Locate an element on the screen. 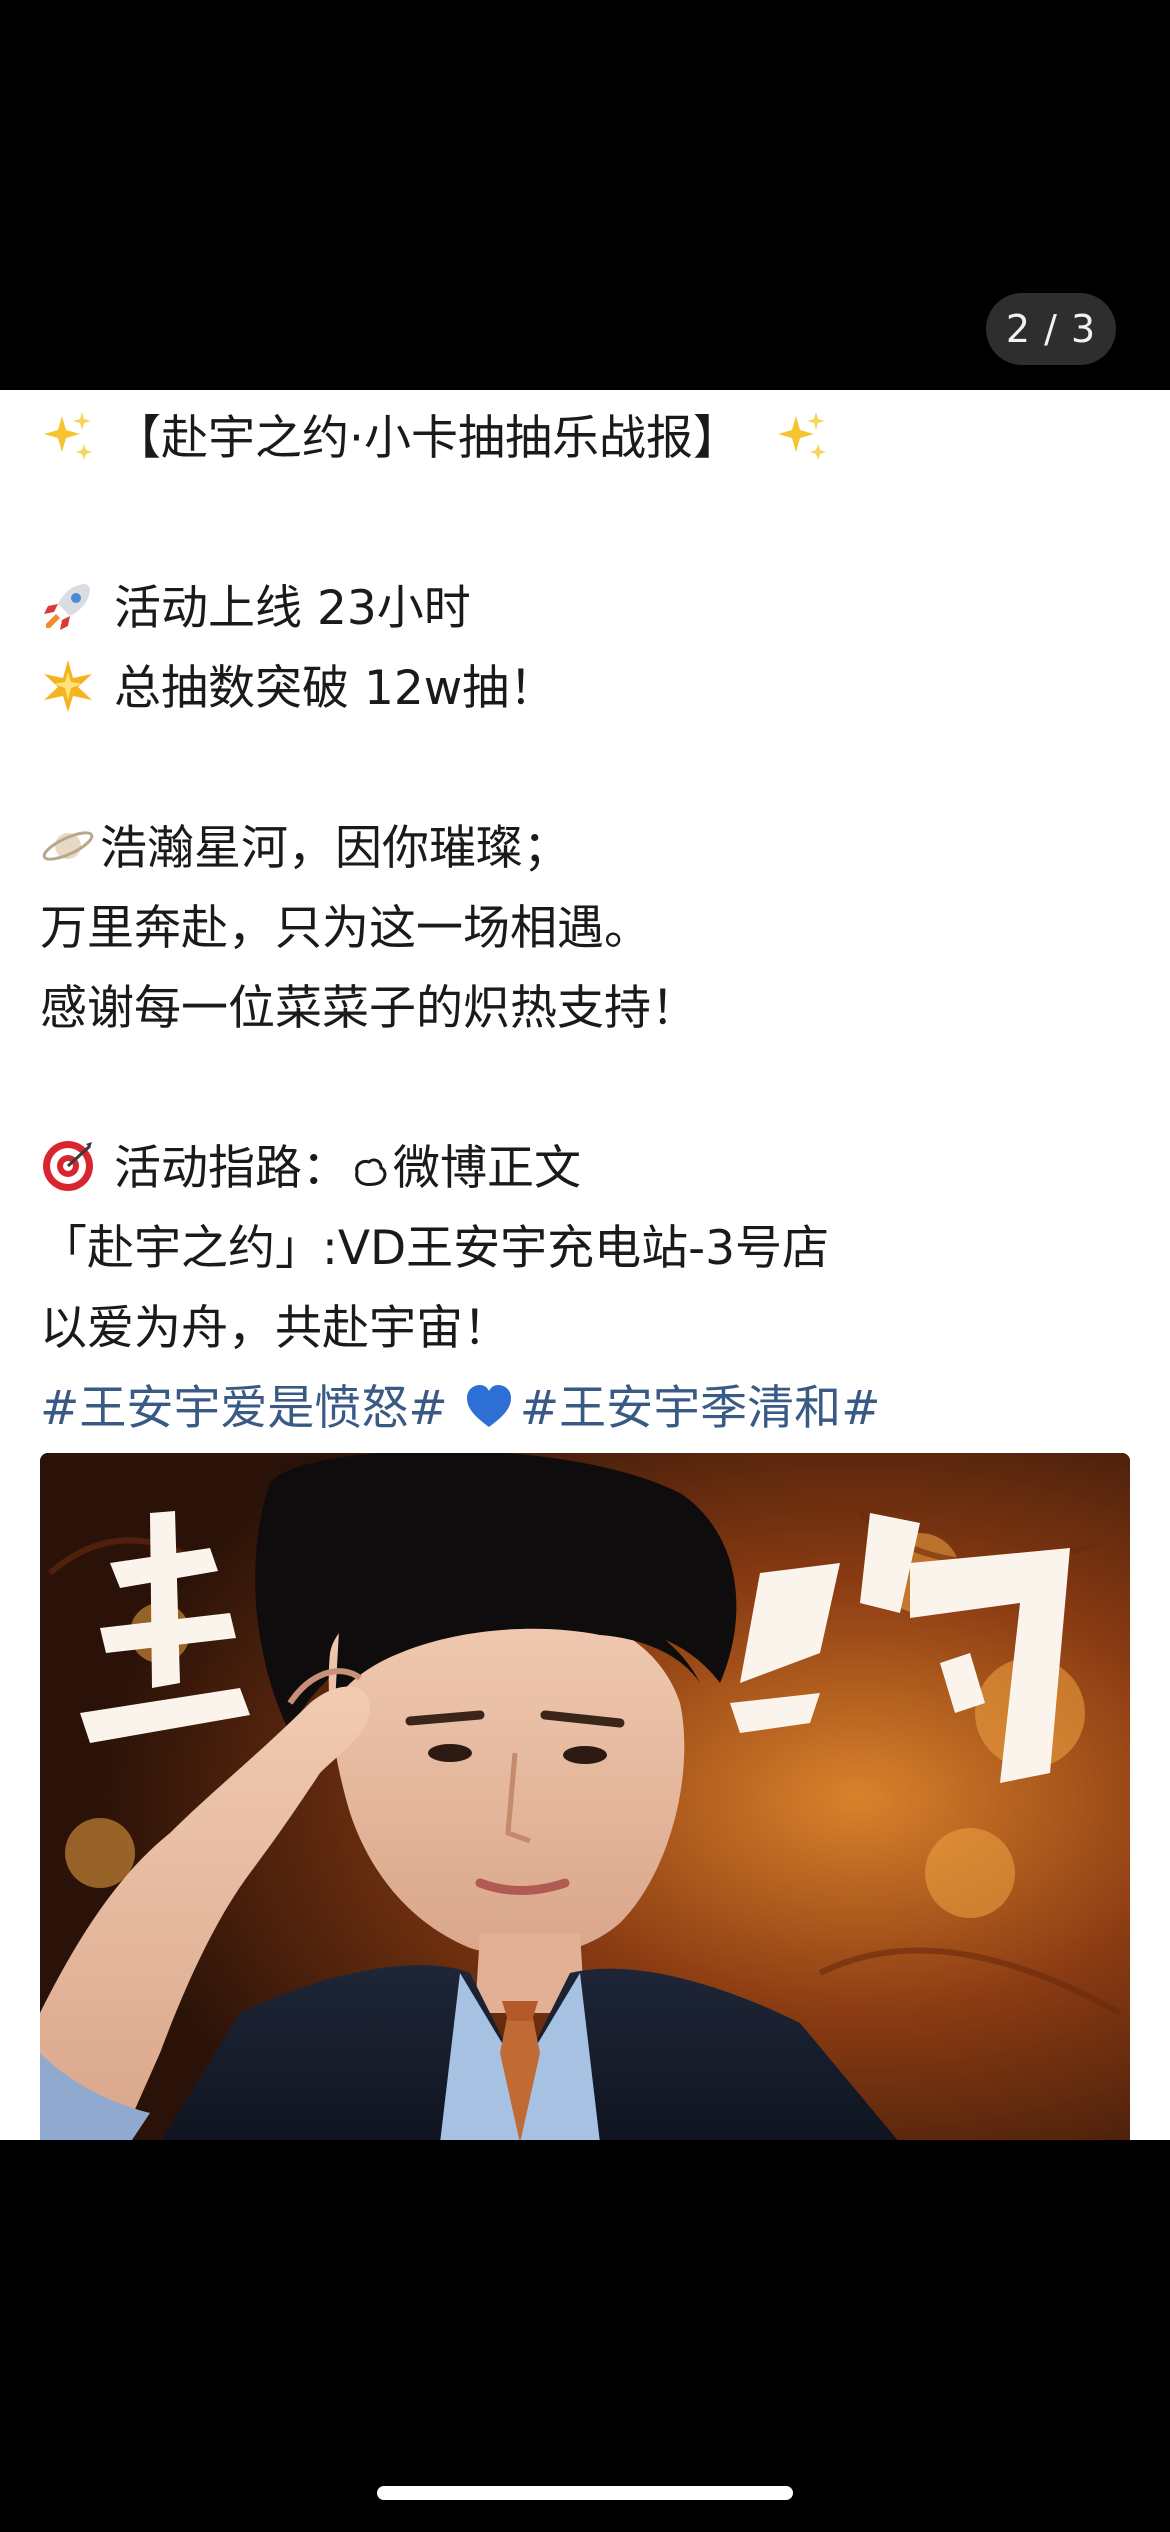 This screenshot has height=2532, width=1170. rocket-icon is located at coordinates (68, 606).